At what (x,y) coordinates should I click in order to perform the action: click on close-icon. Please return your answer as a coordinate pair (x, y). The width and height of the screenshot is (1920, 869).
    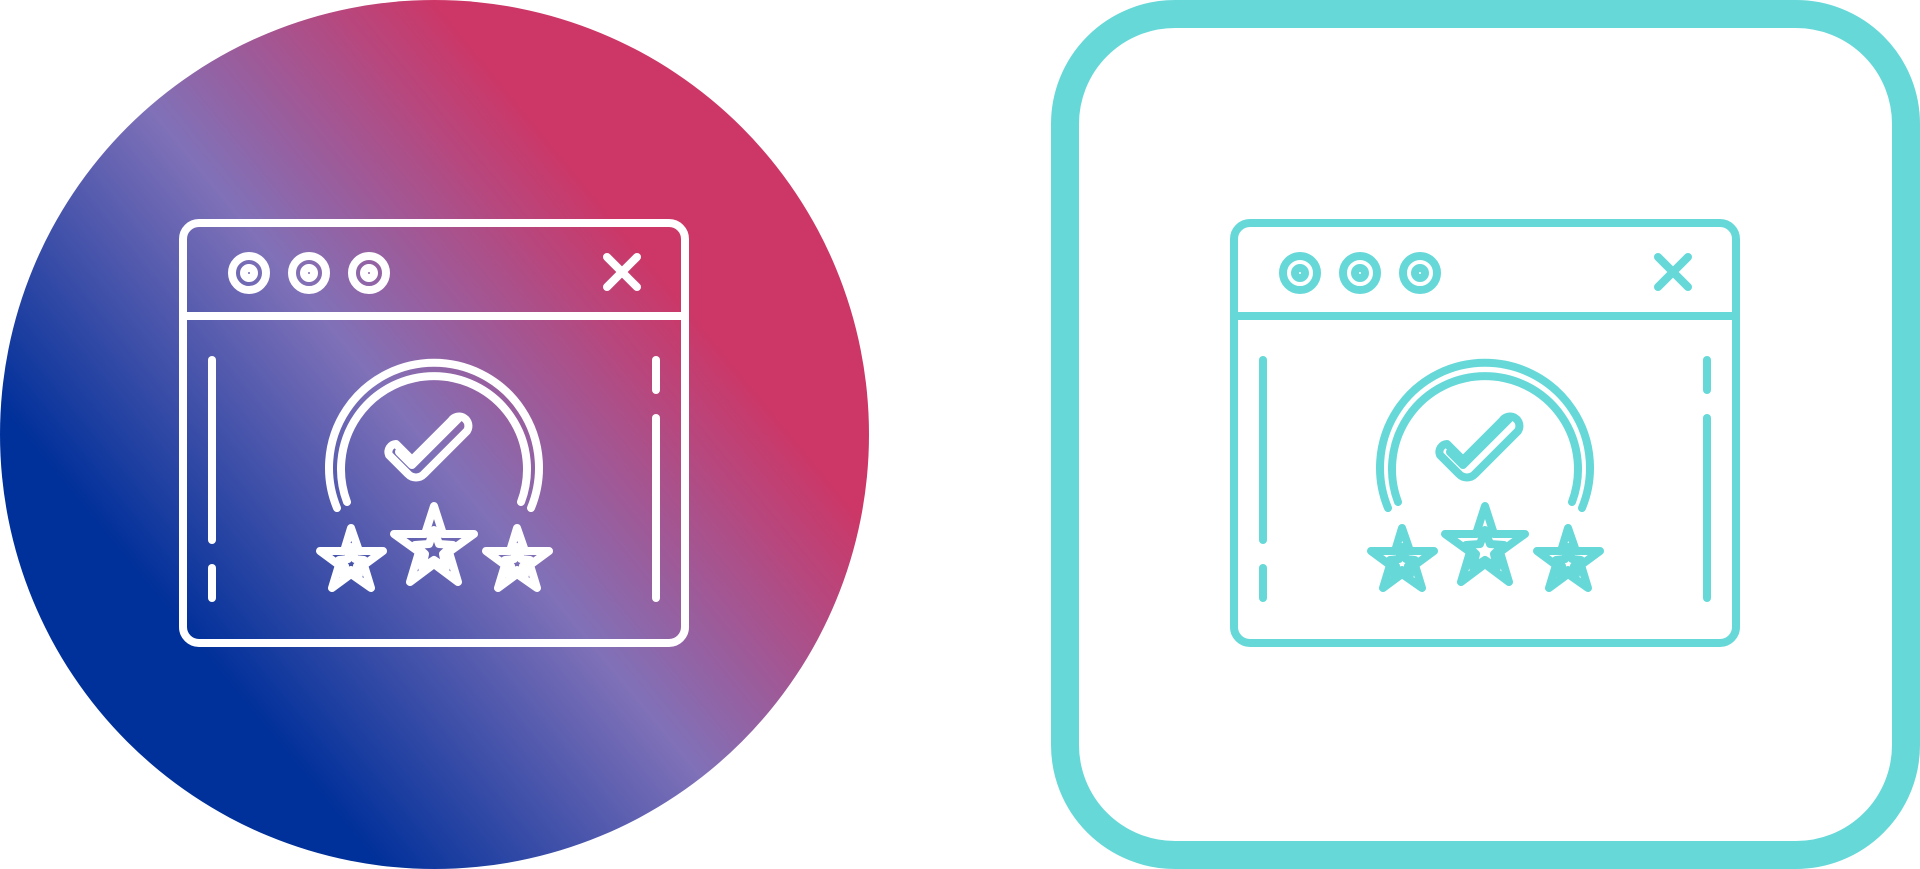
    Looking at the image, I should click on (1673, 272).